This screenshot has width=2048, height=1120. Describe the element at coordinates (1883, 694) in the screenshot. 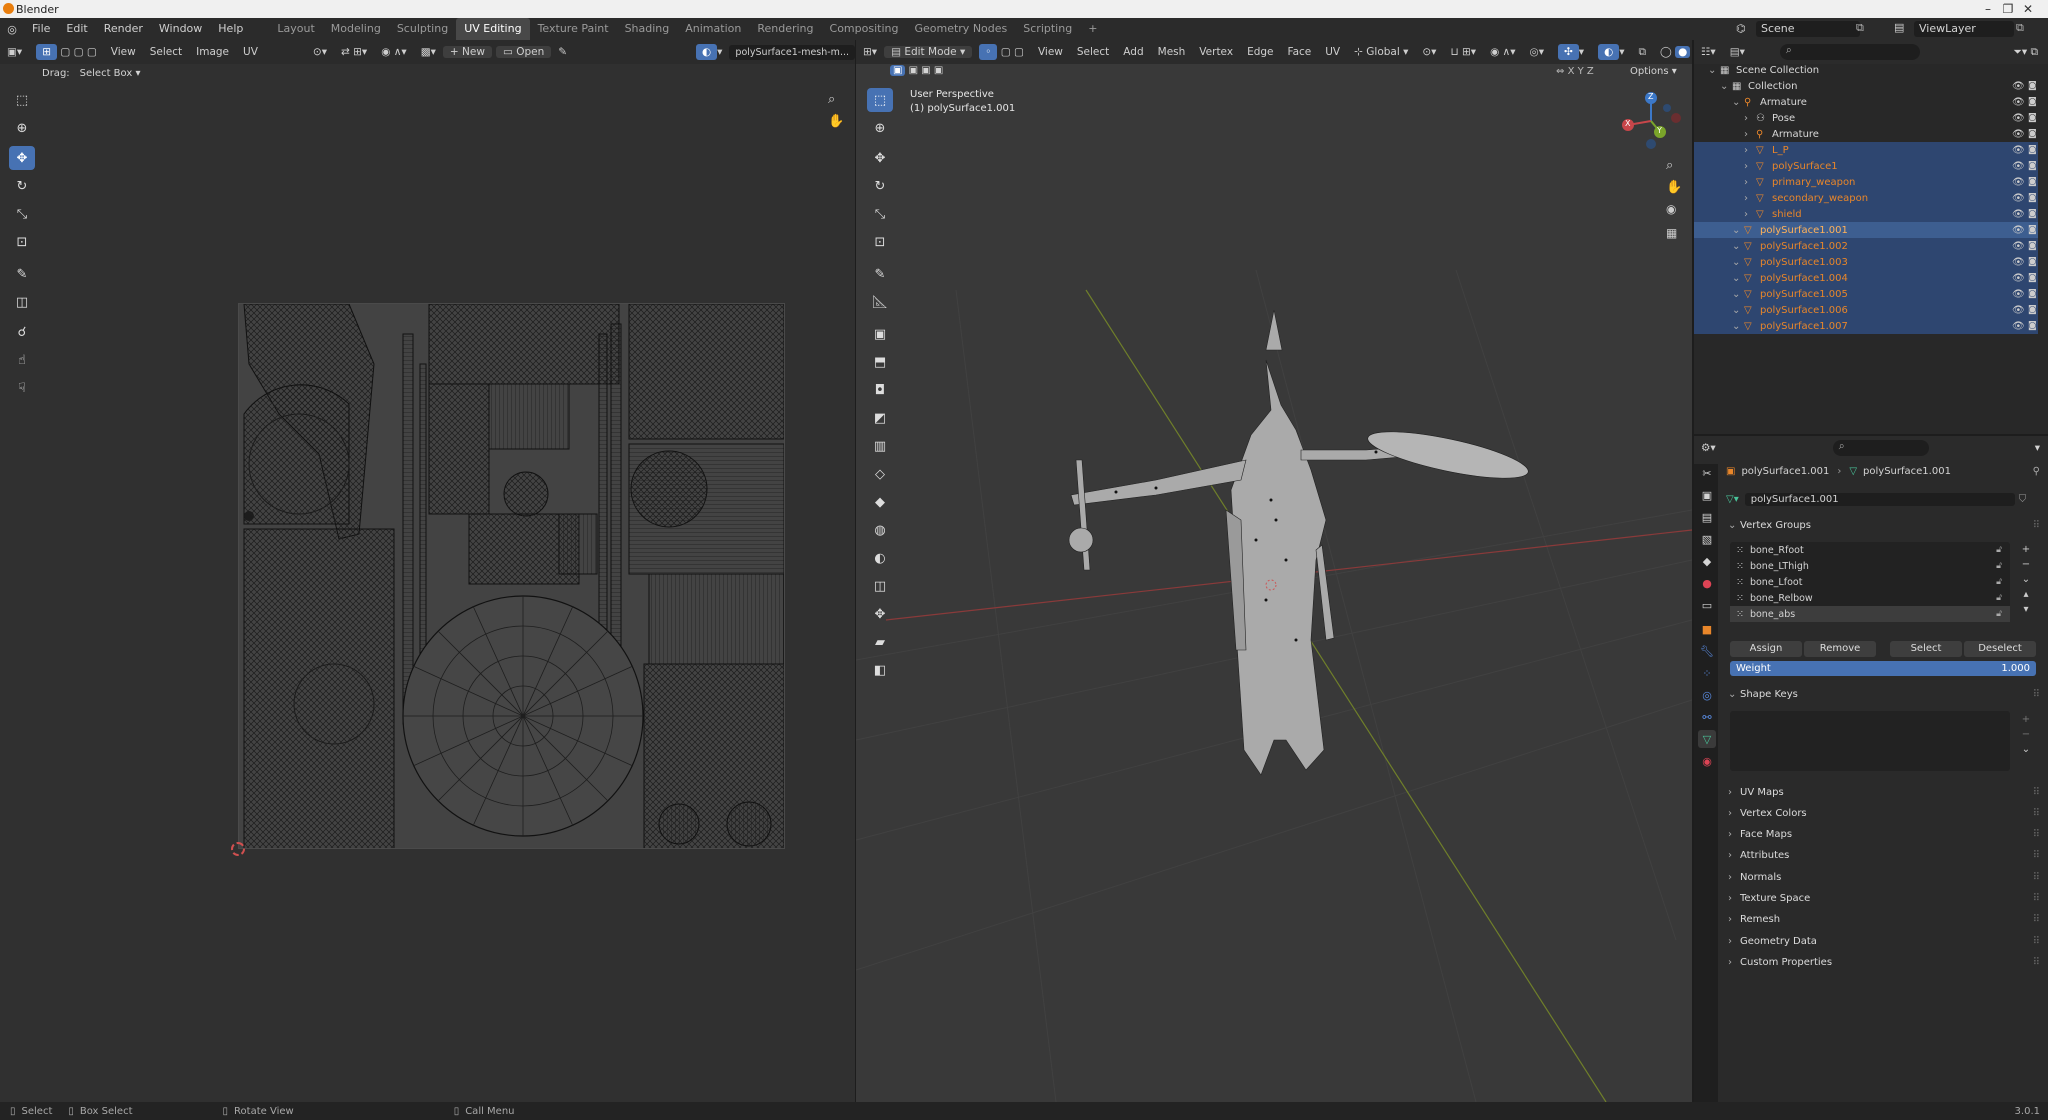

I see `shape-keys-panel-header: ⌄ Shape Keys ⠿` at that location.